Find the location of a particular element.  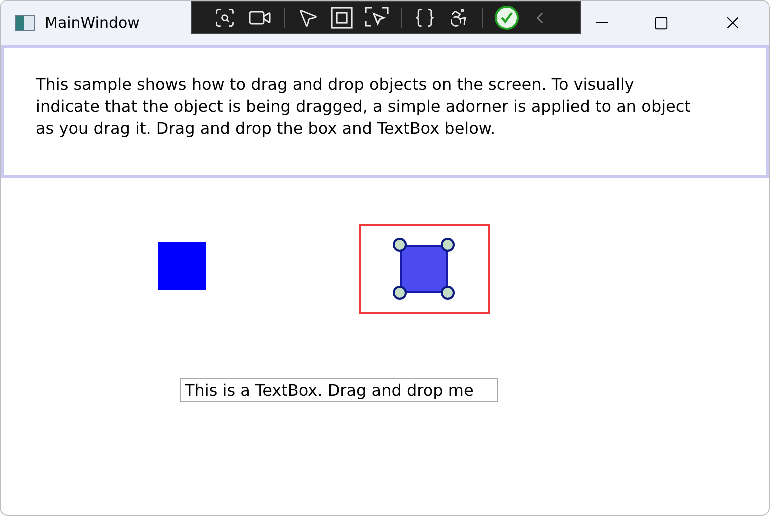

check-icon is located at coordinates (507, 18).